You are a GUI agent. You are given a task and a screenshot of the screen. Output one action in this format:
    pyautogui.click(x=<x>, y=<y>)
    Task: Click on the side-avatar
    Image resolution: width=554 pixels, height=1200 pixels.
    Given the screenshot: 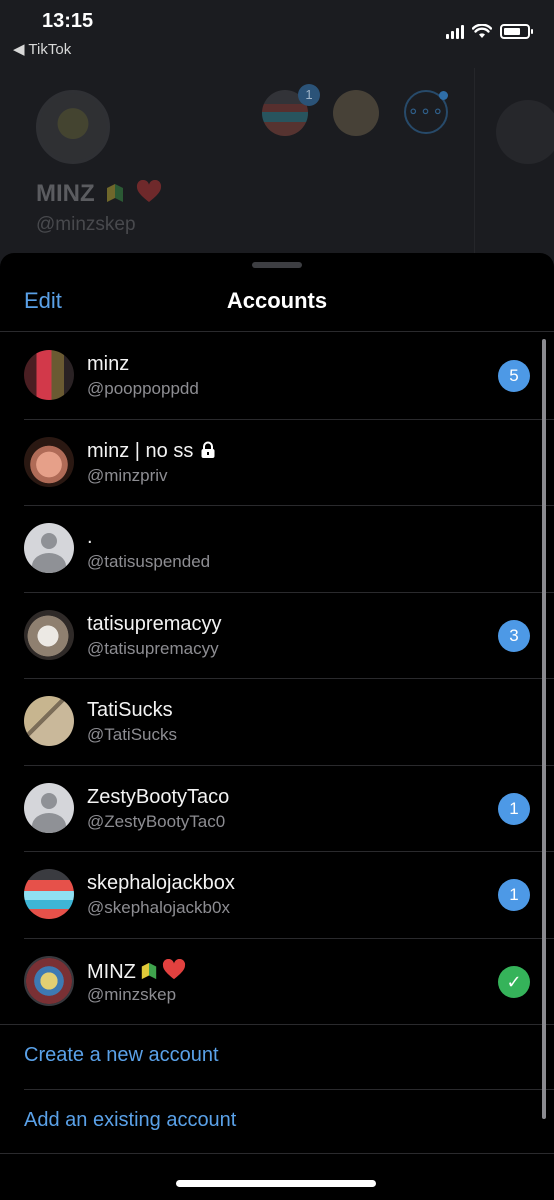 What is the action you would take?
    pyautogui.click(x=525, y=132)
    